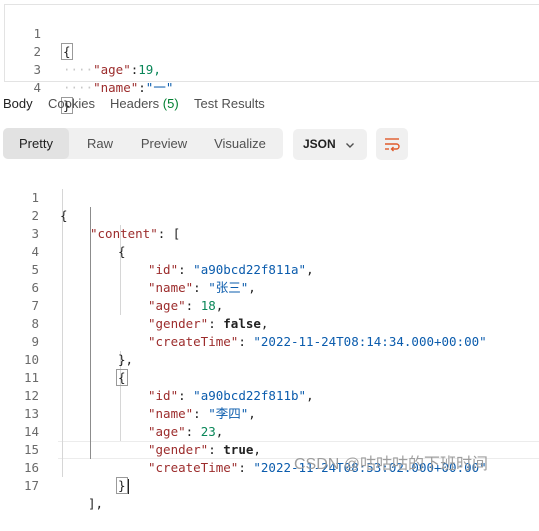  What do you see at coordinates (370, 341) in the screenshot?
I see `json-value: "2022-11-24T08:14:34.000+00:00"` at bounding box center [370, 341].